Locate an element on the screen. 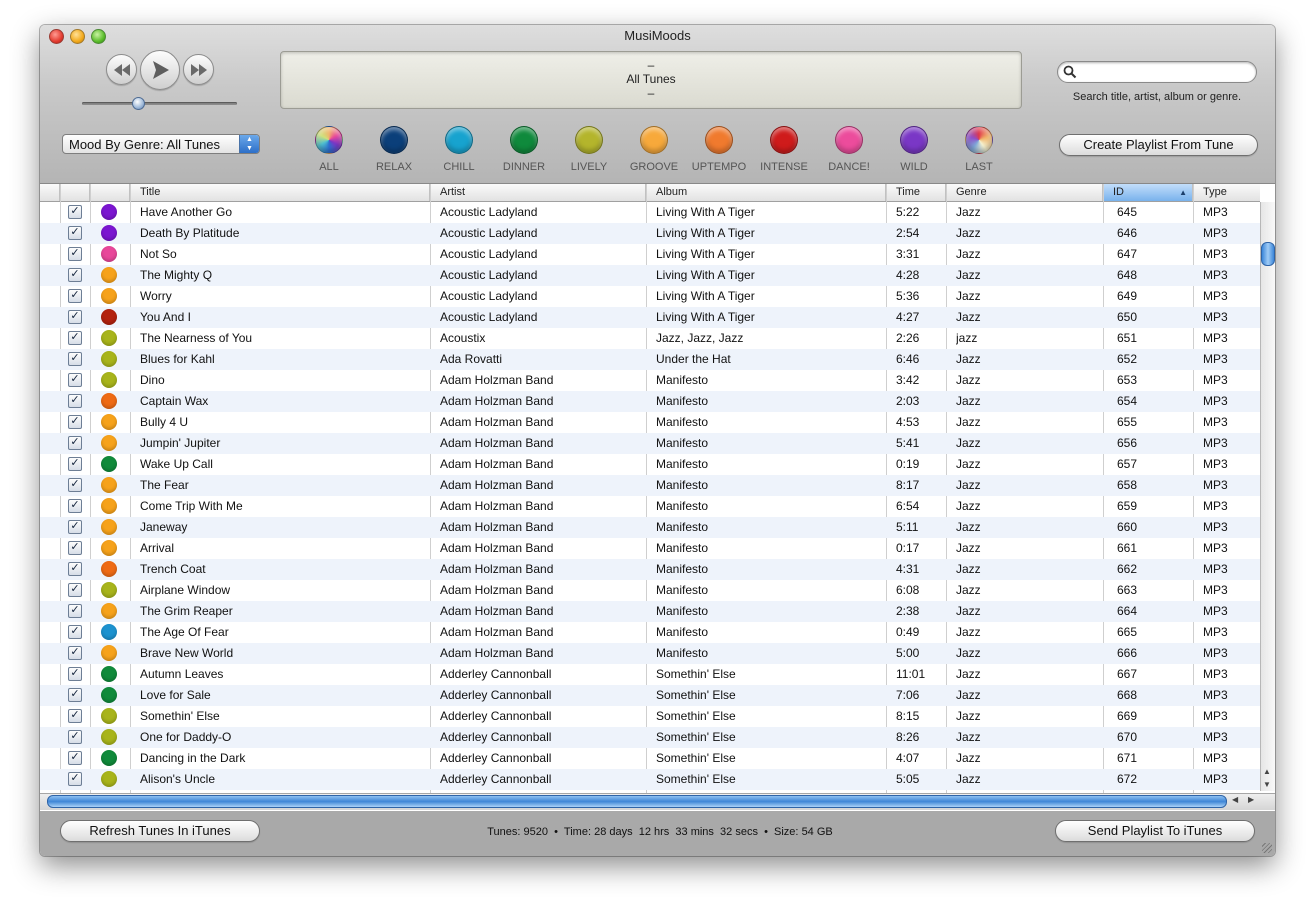 The image size is (1315, 911). column-header-artist: Artist is located at coordinates (538, 192).